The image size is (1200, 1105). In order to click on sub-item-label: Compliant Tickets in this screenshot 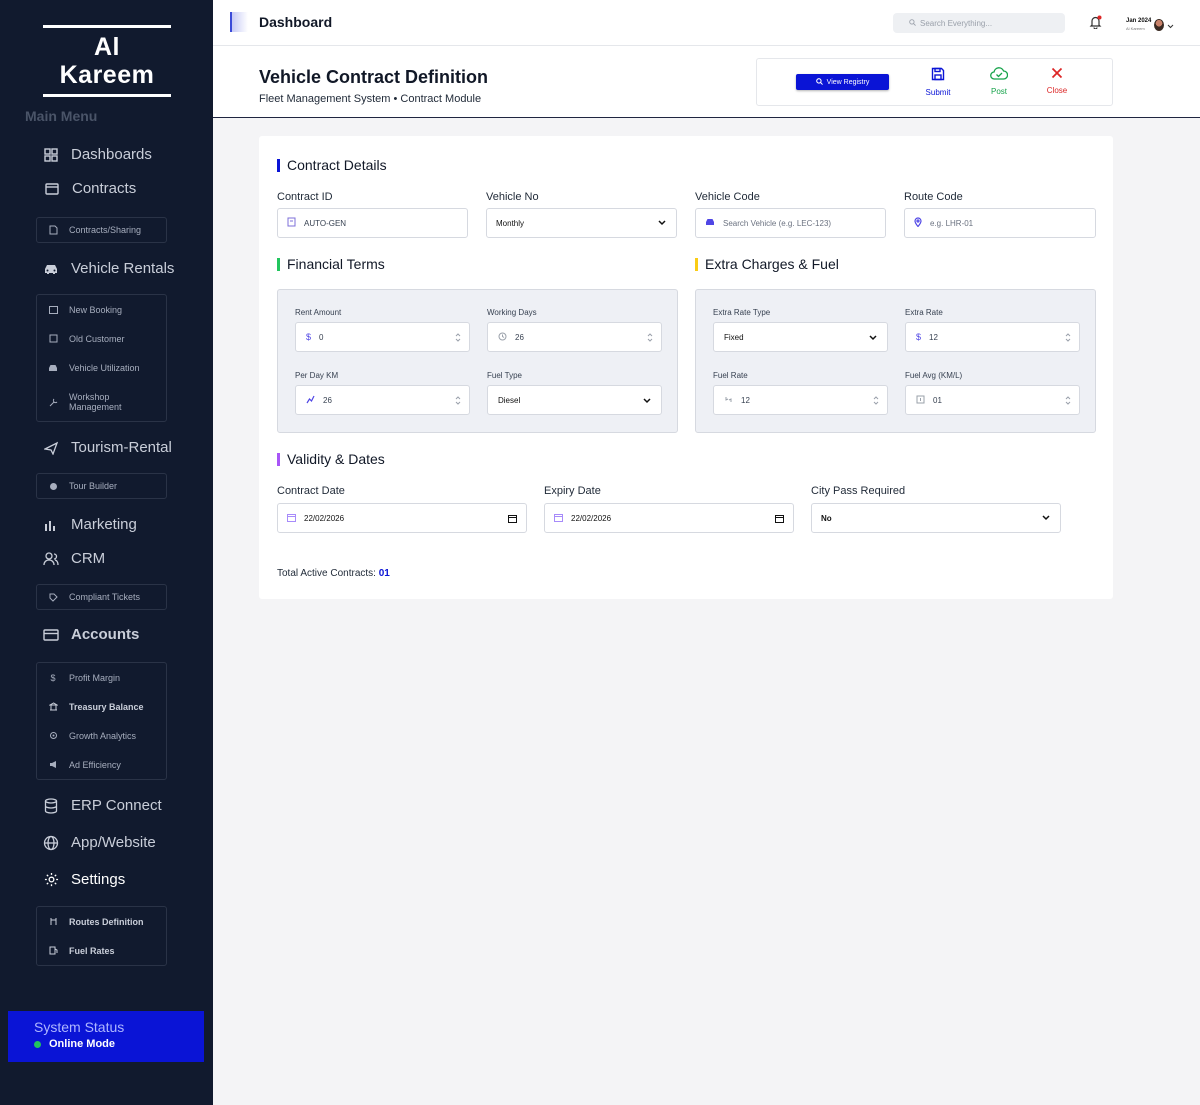, I will do `click(105, 597)`.